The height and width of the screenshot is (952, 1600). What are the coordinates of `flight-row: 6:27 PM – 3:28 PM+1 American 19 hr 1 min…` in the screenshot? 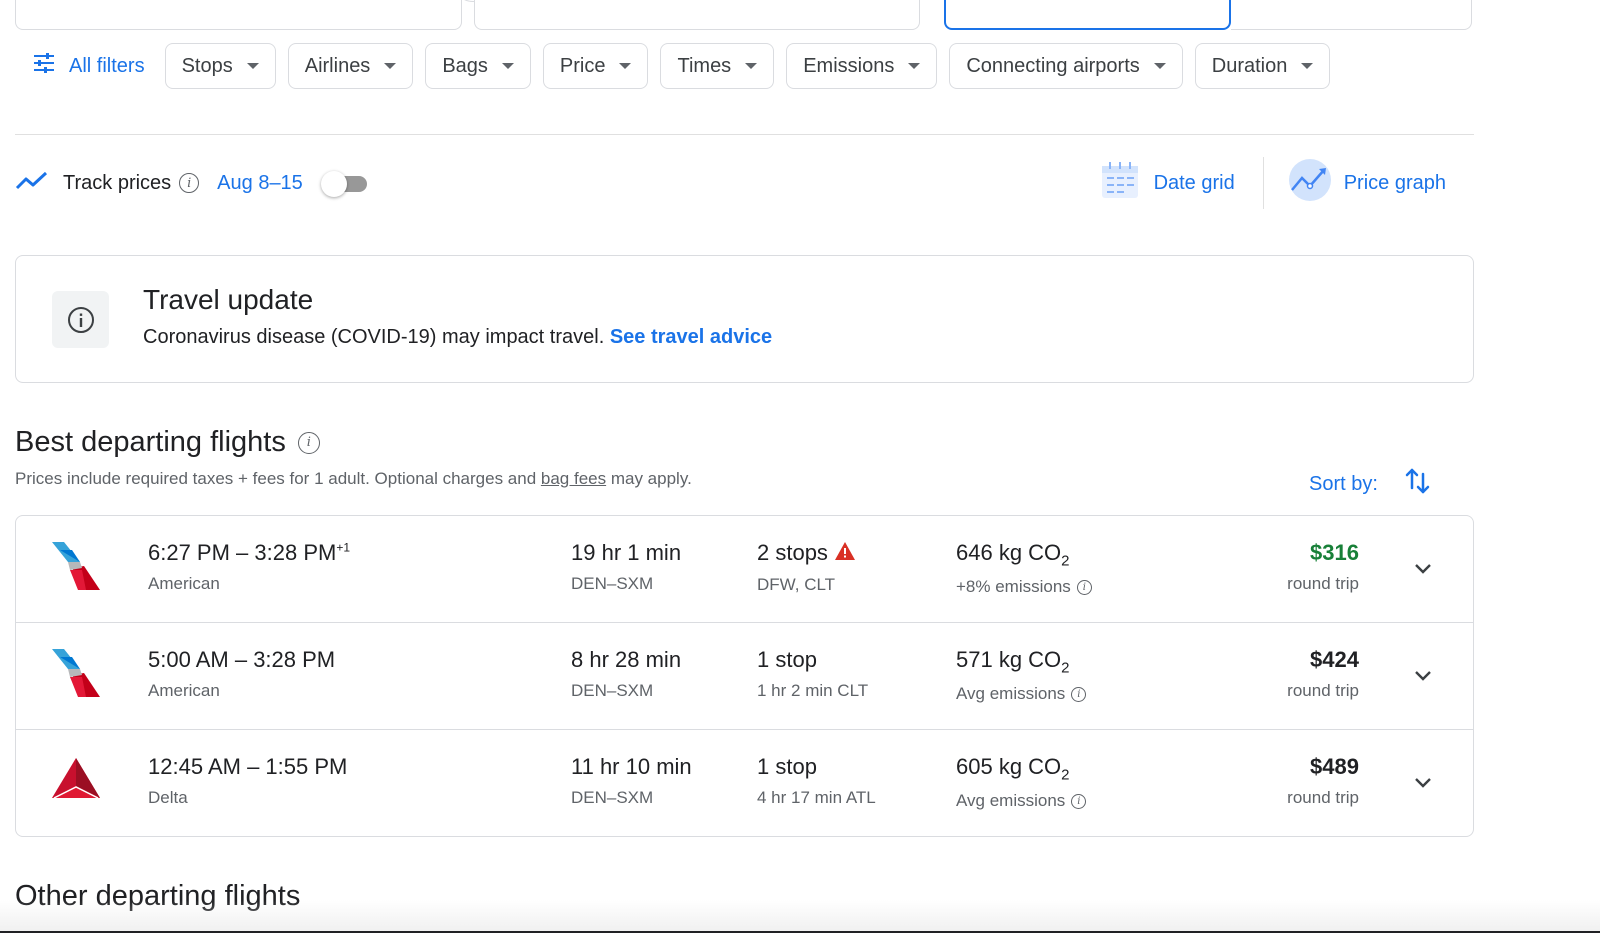 It's located at (744, 569).